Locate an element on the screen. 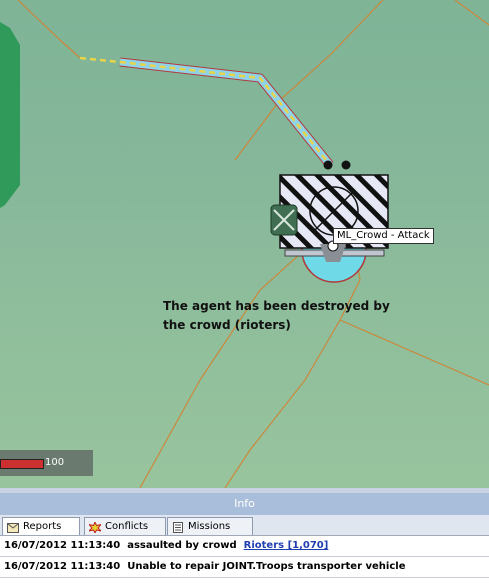 Image resolution: width=489 pixels, height=585 pixels. explosion-icon is located at coordinates (95, 527).